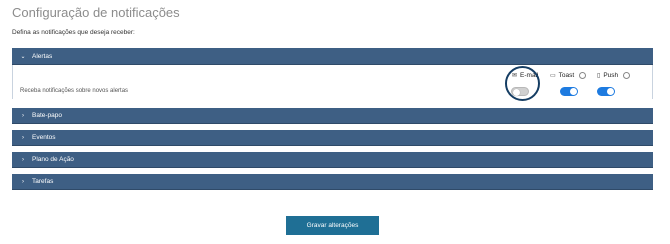 Image resolution: width=670 pixels, height=244 pixels. What do you see at coordinates (553, 76) in the screenshot?
I see `monitor-icon: ▭` at bounding box center [553, 76].